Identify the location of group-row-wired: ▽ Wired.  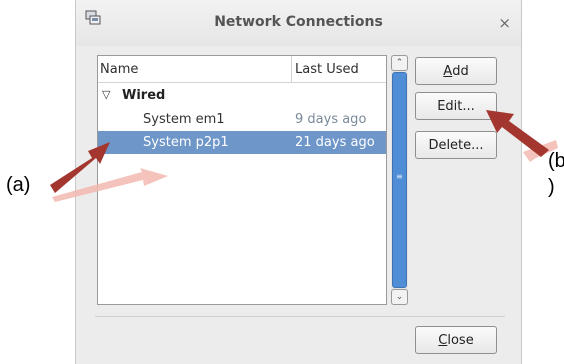
(242, 96).